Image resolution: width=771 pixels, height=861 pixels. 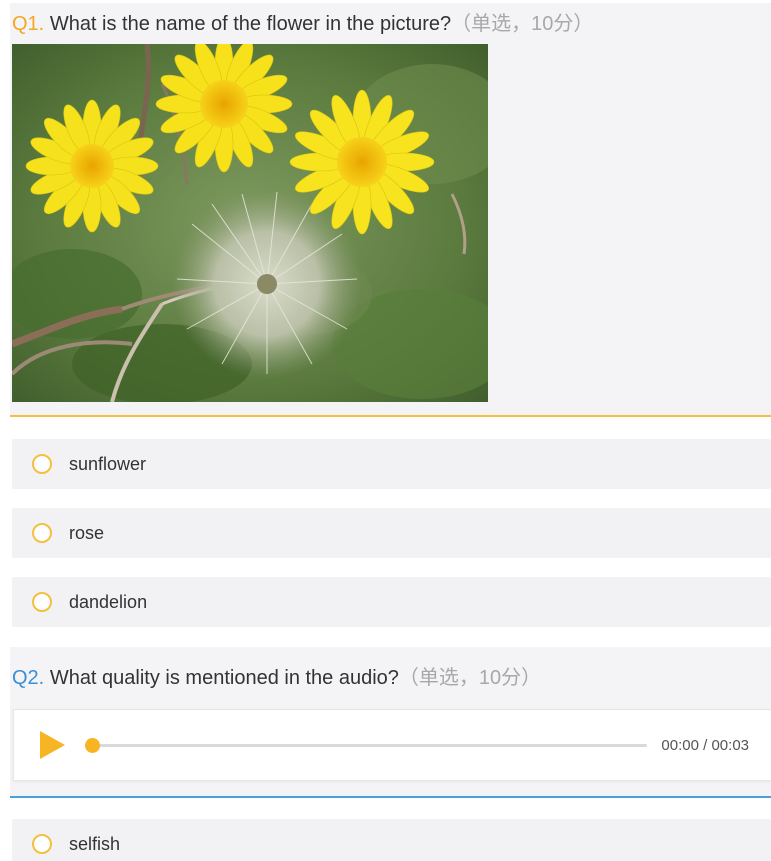 What do you see at coordinates (87, 533) in the screenshot?
I see `option-label: rose` at bounding box center [87, 533].